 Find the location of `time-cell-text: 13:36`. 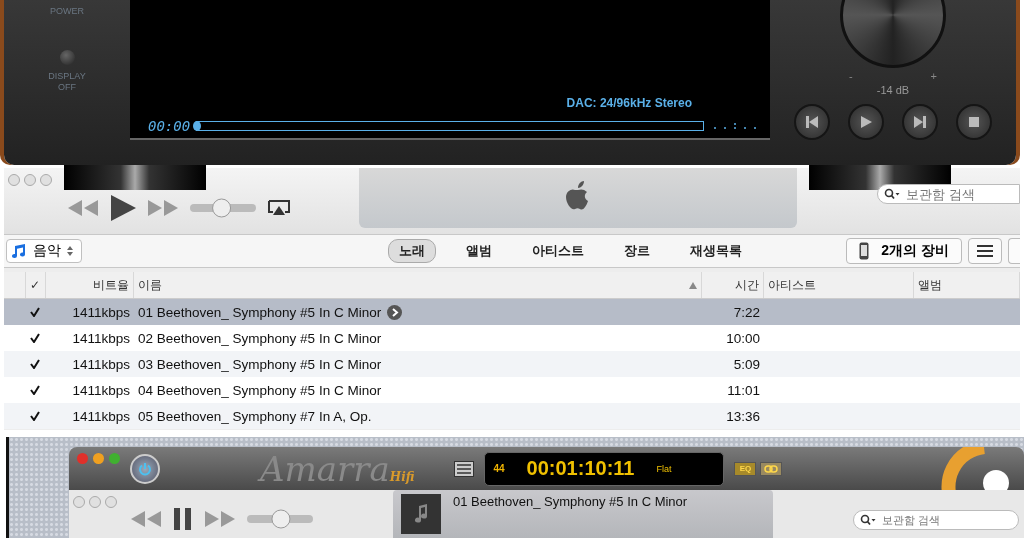

time-cell-text: 13:36 is located at coordinates (743, 416).